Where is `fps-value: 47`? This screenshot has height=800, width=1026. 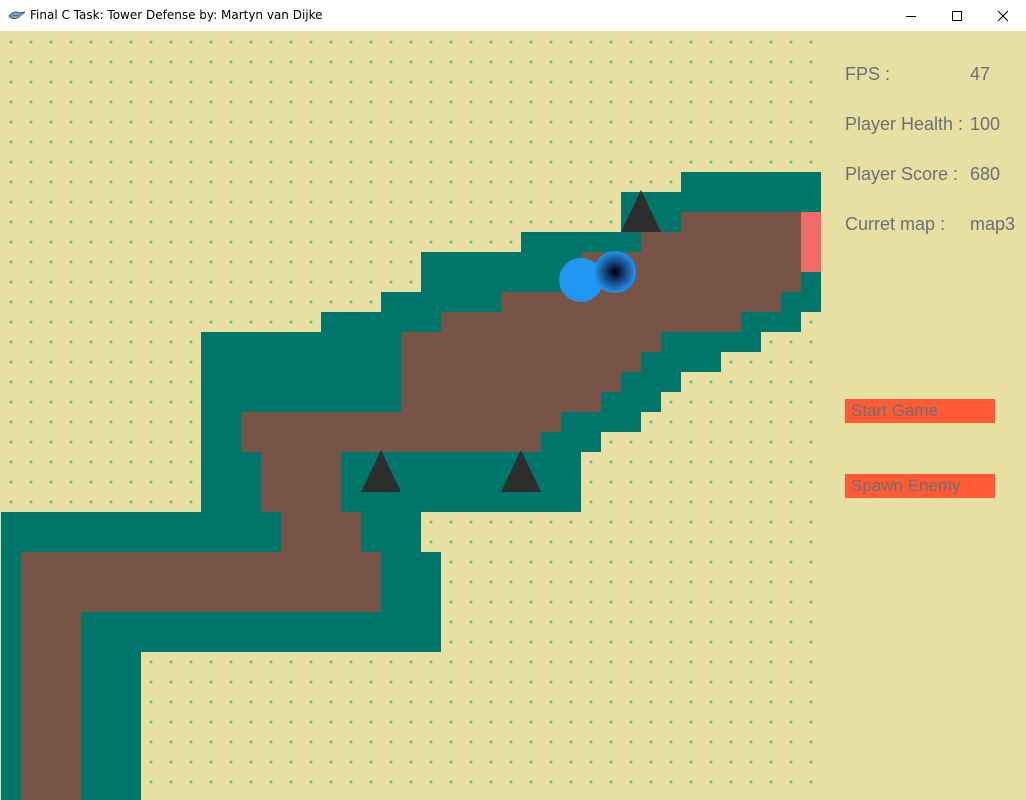 fps-value: 47 is located at coordinates (980, 74).